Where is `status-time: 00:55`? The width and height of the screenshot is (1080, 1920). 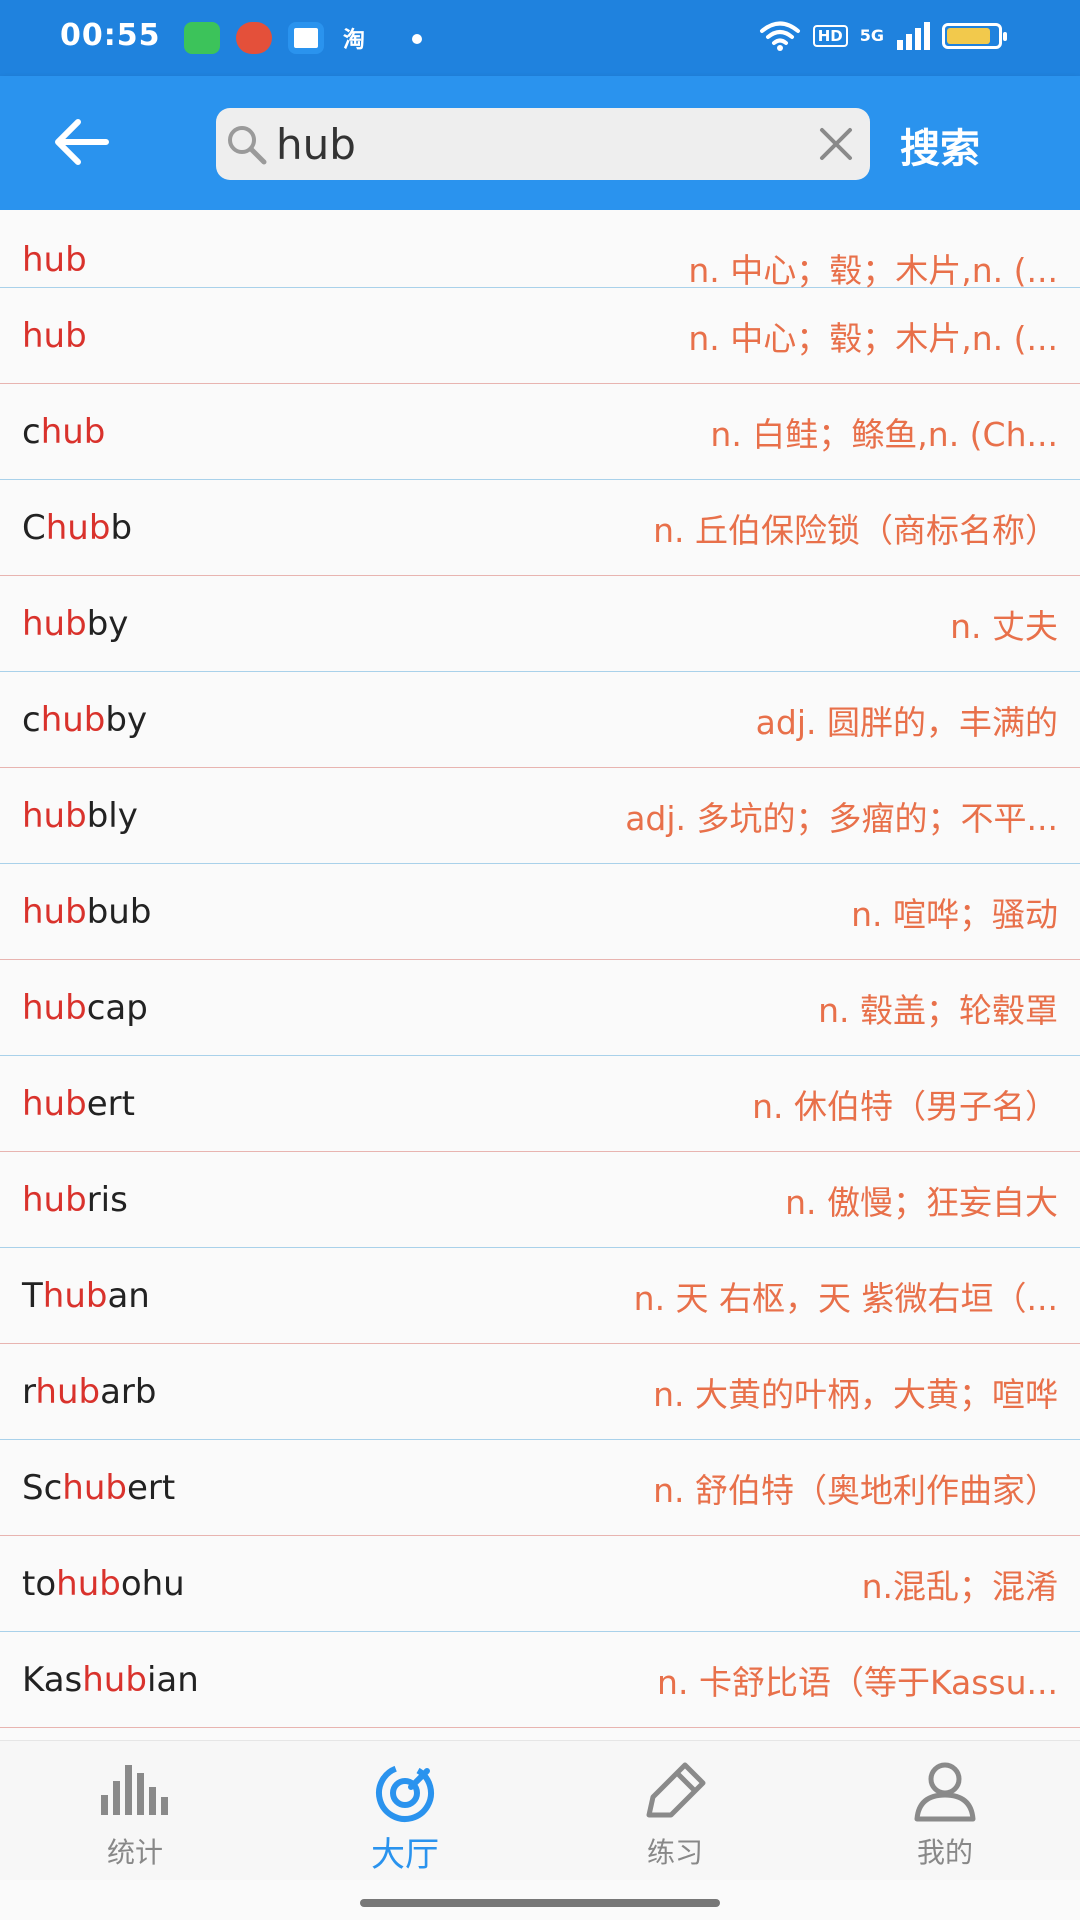
status-time: 00:55 is located at coordinates (110, 35).